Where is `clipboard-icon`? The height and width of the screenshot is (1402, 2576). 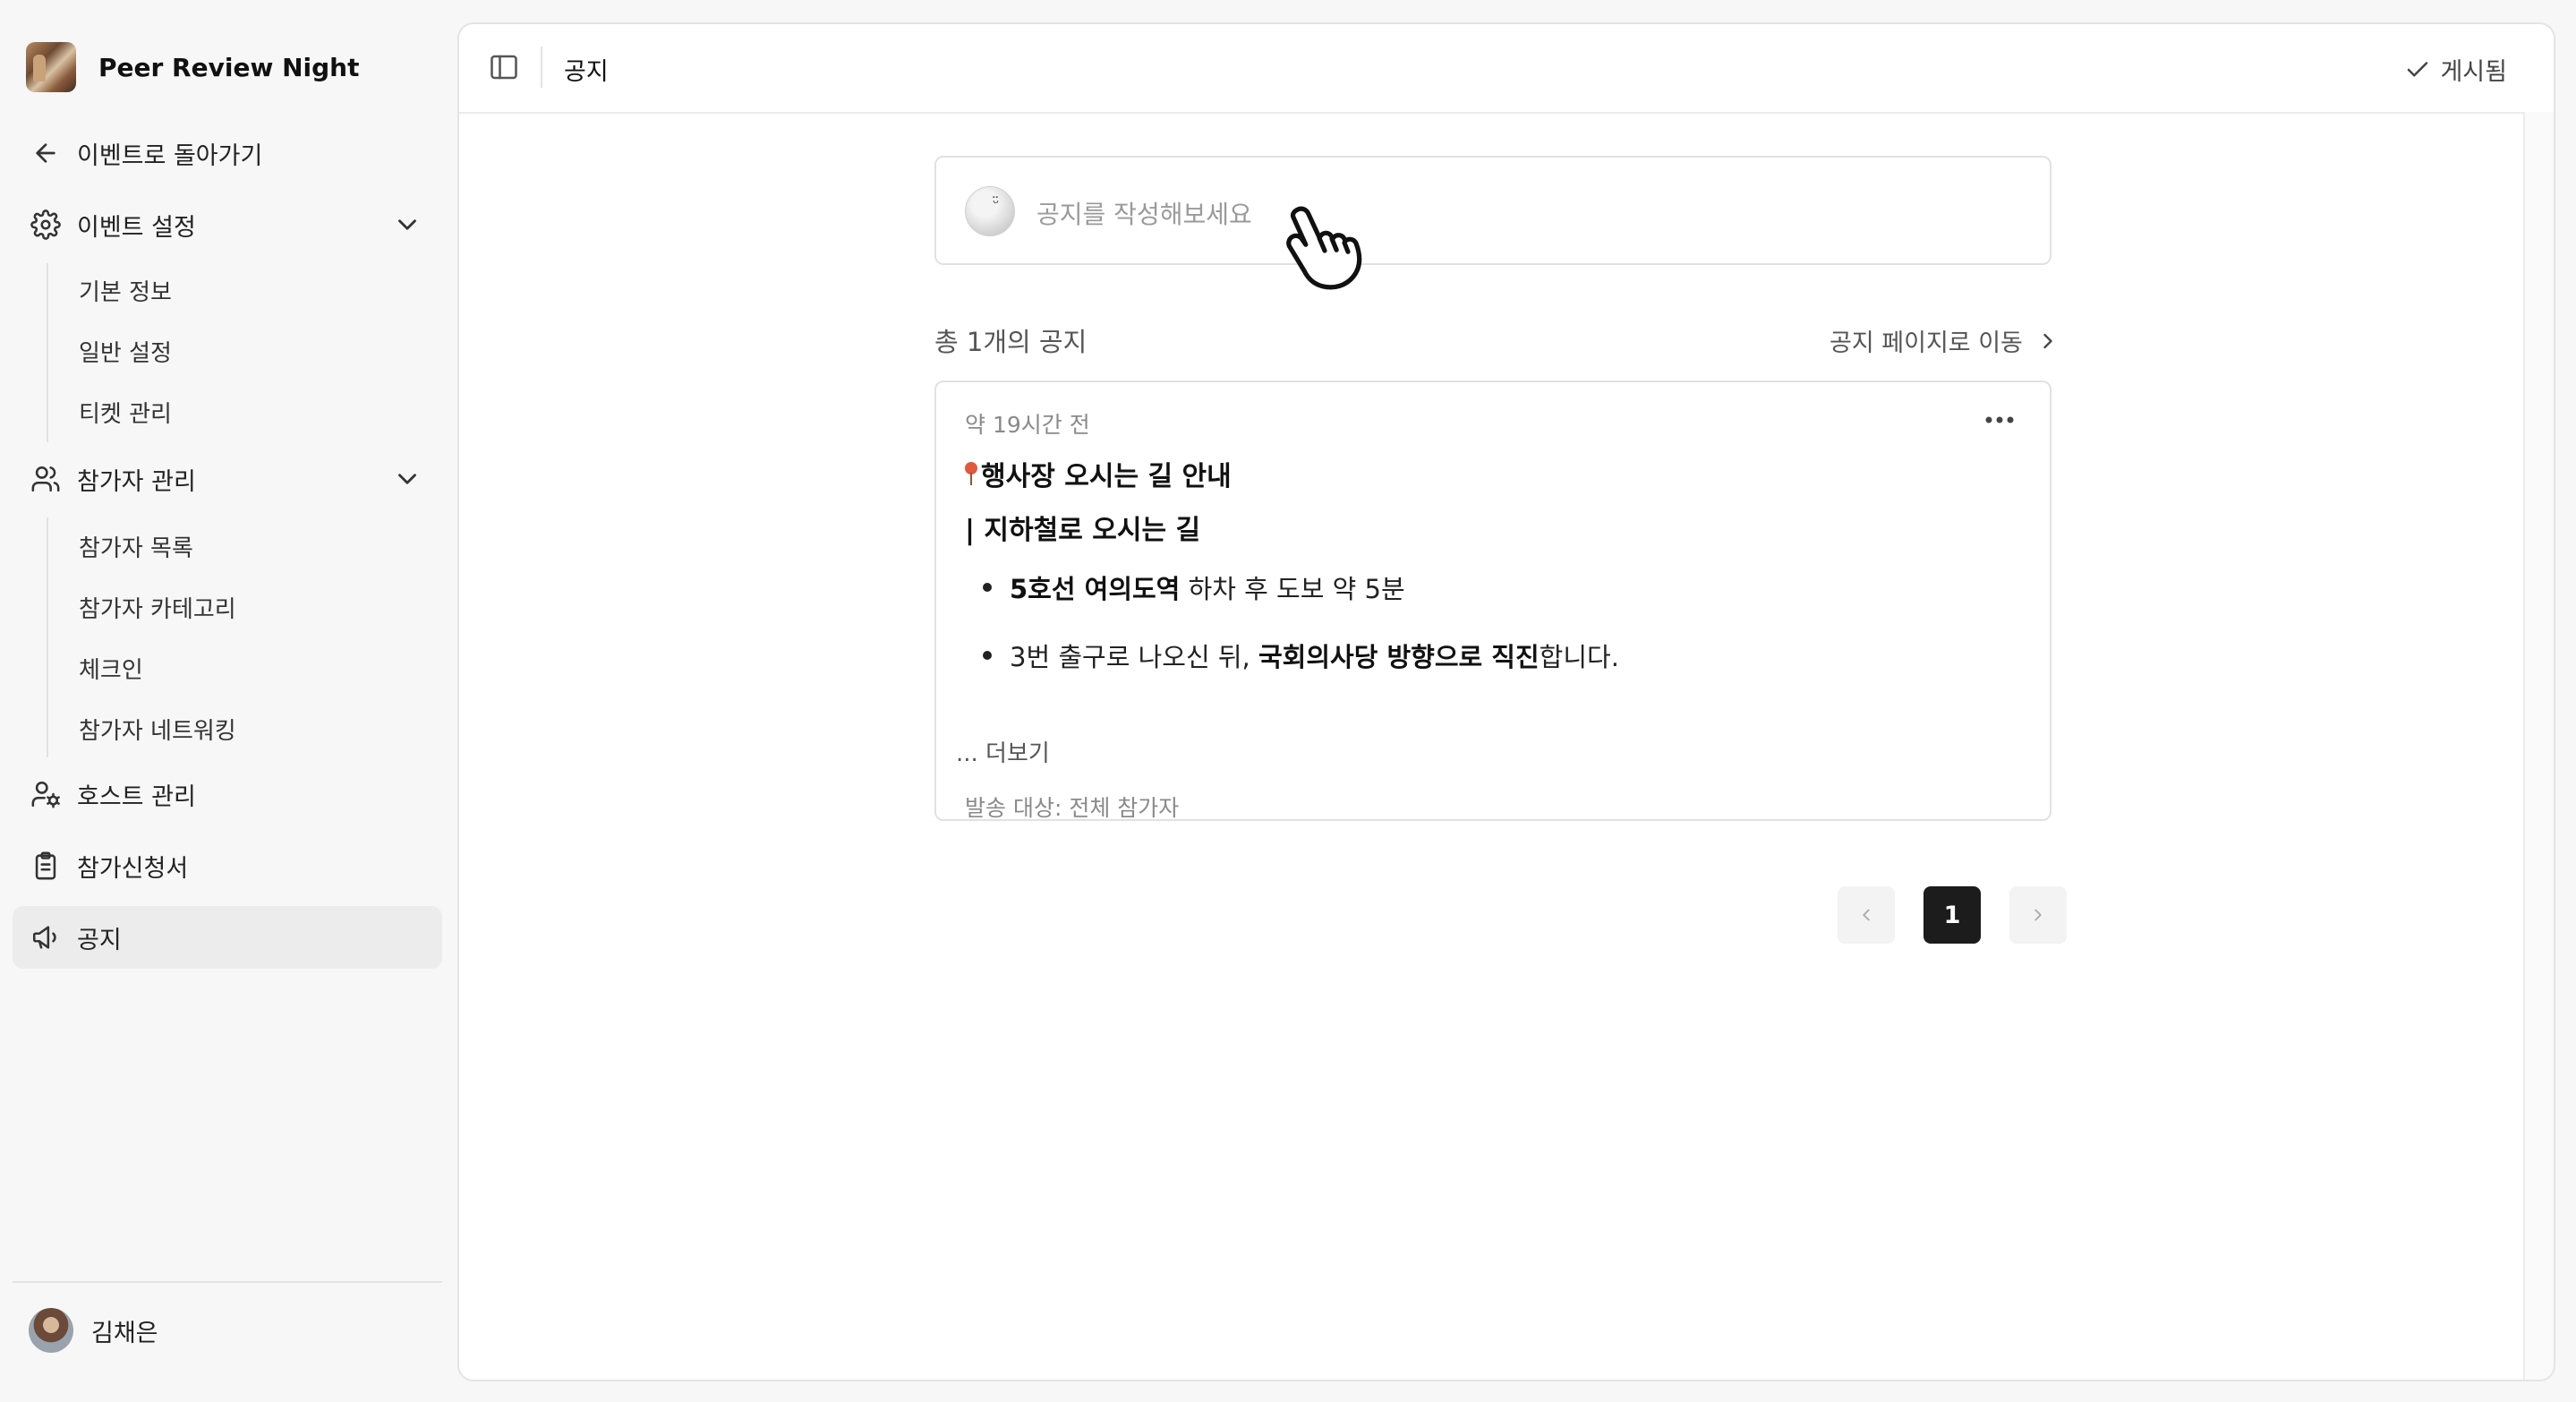
clipboard-icon is located at coordinates (46, 866).